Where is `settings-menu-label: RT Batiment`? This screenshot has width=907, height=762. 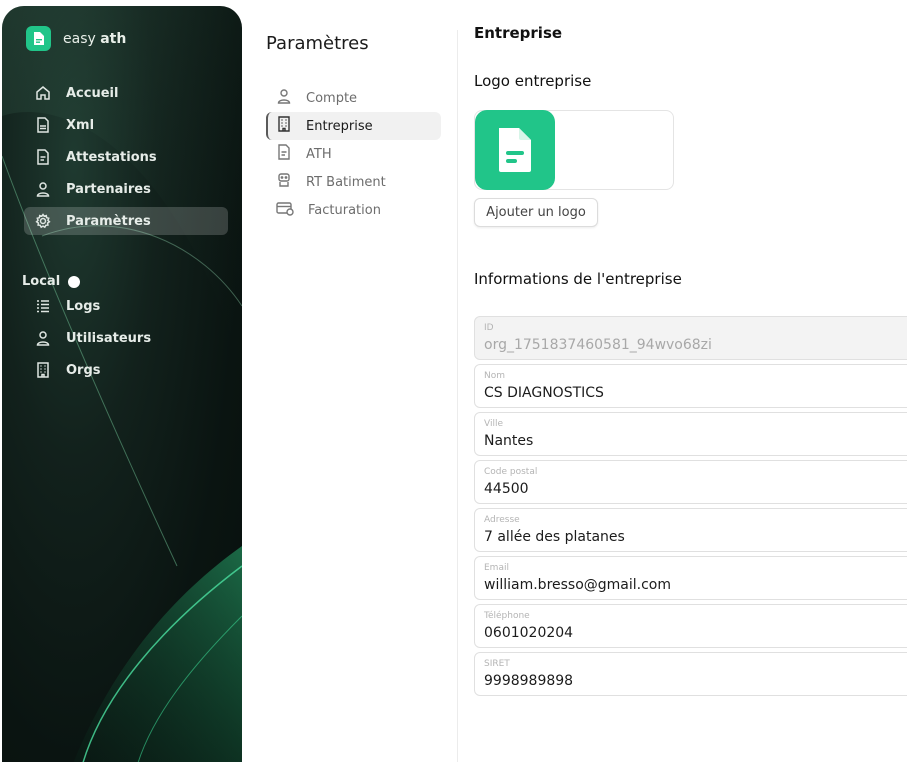
settings-menu-label: RT Batiment is located at coordinates (346, 182).